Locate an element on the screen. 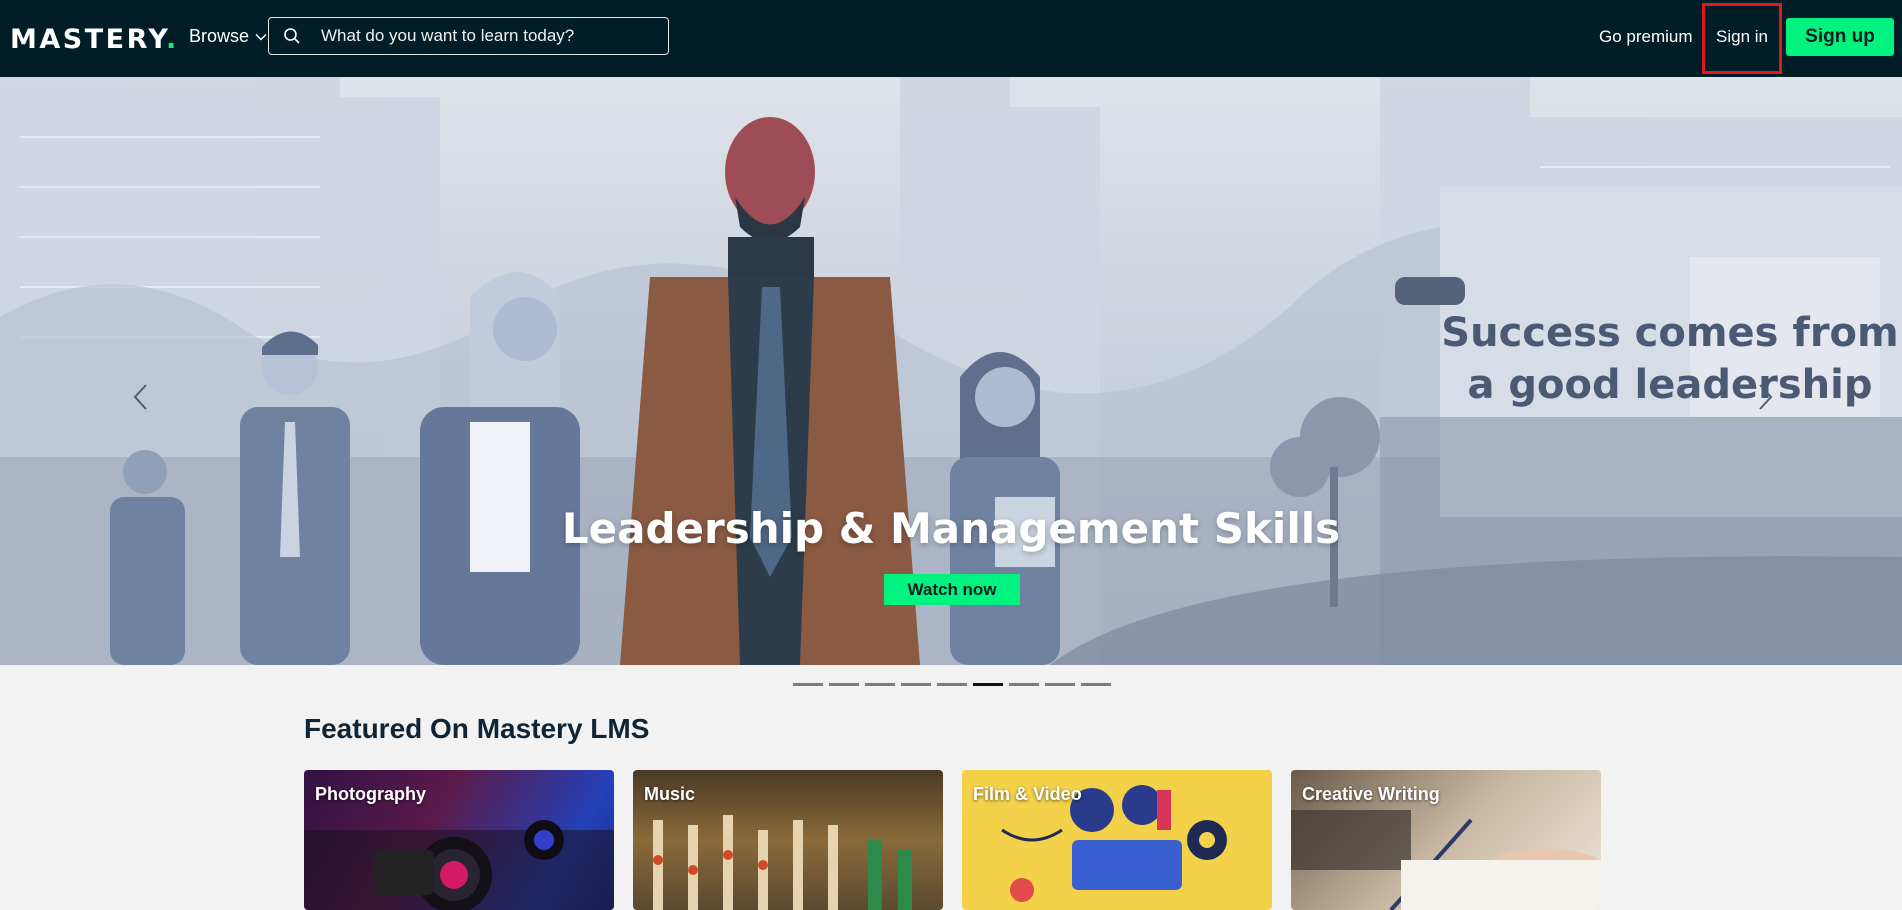 The width and height of the screenshot is (1902, 910). tagline-line-1: Success comes from is located at coordinates (1670, 333).